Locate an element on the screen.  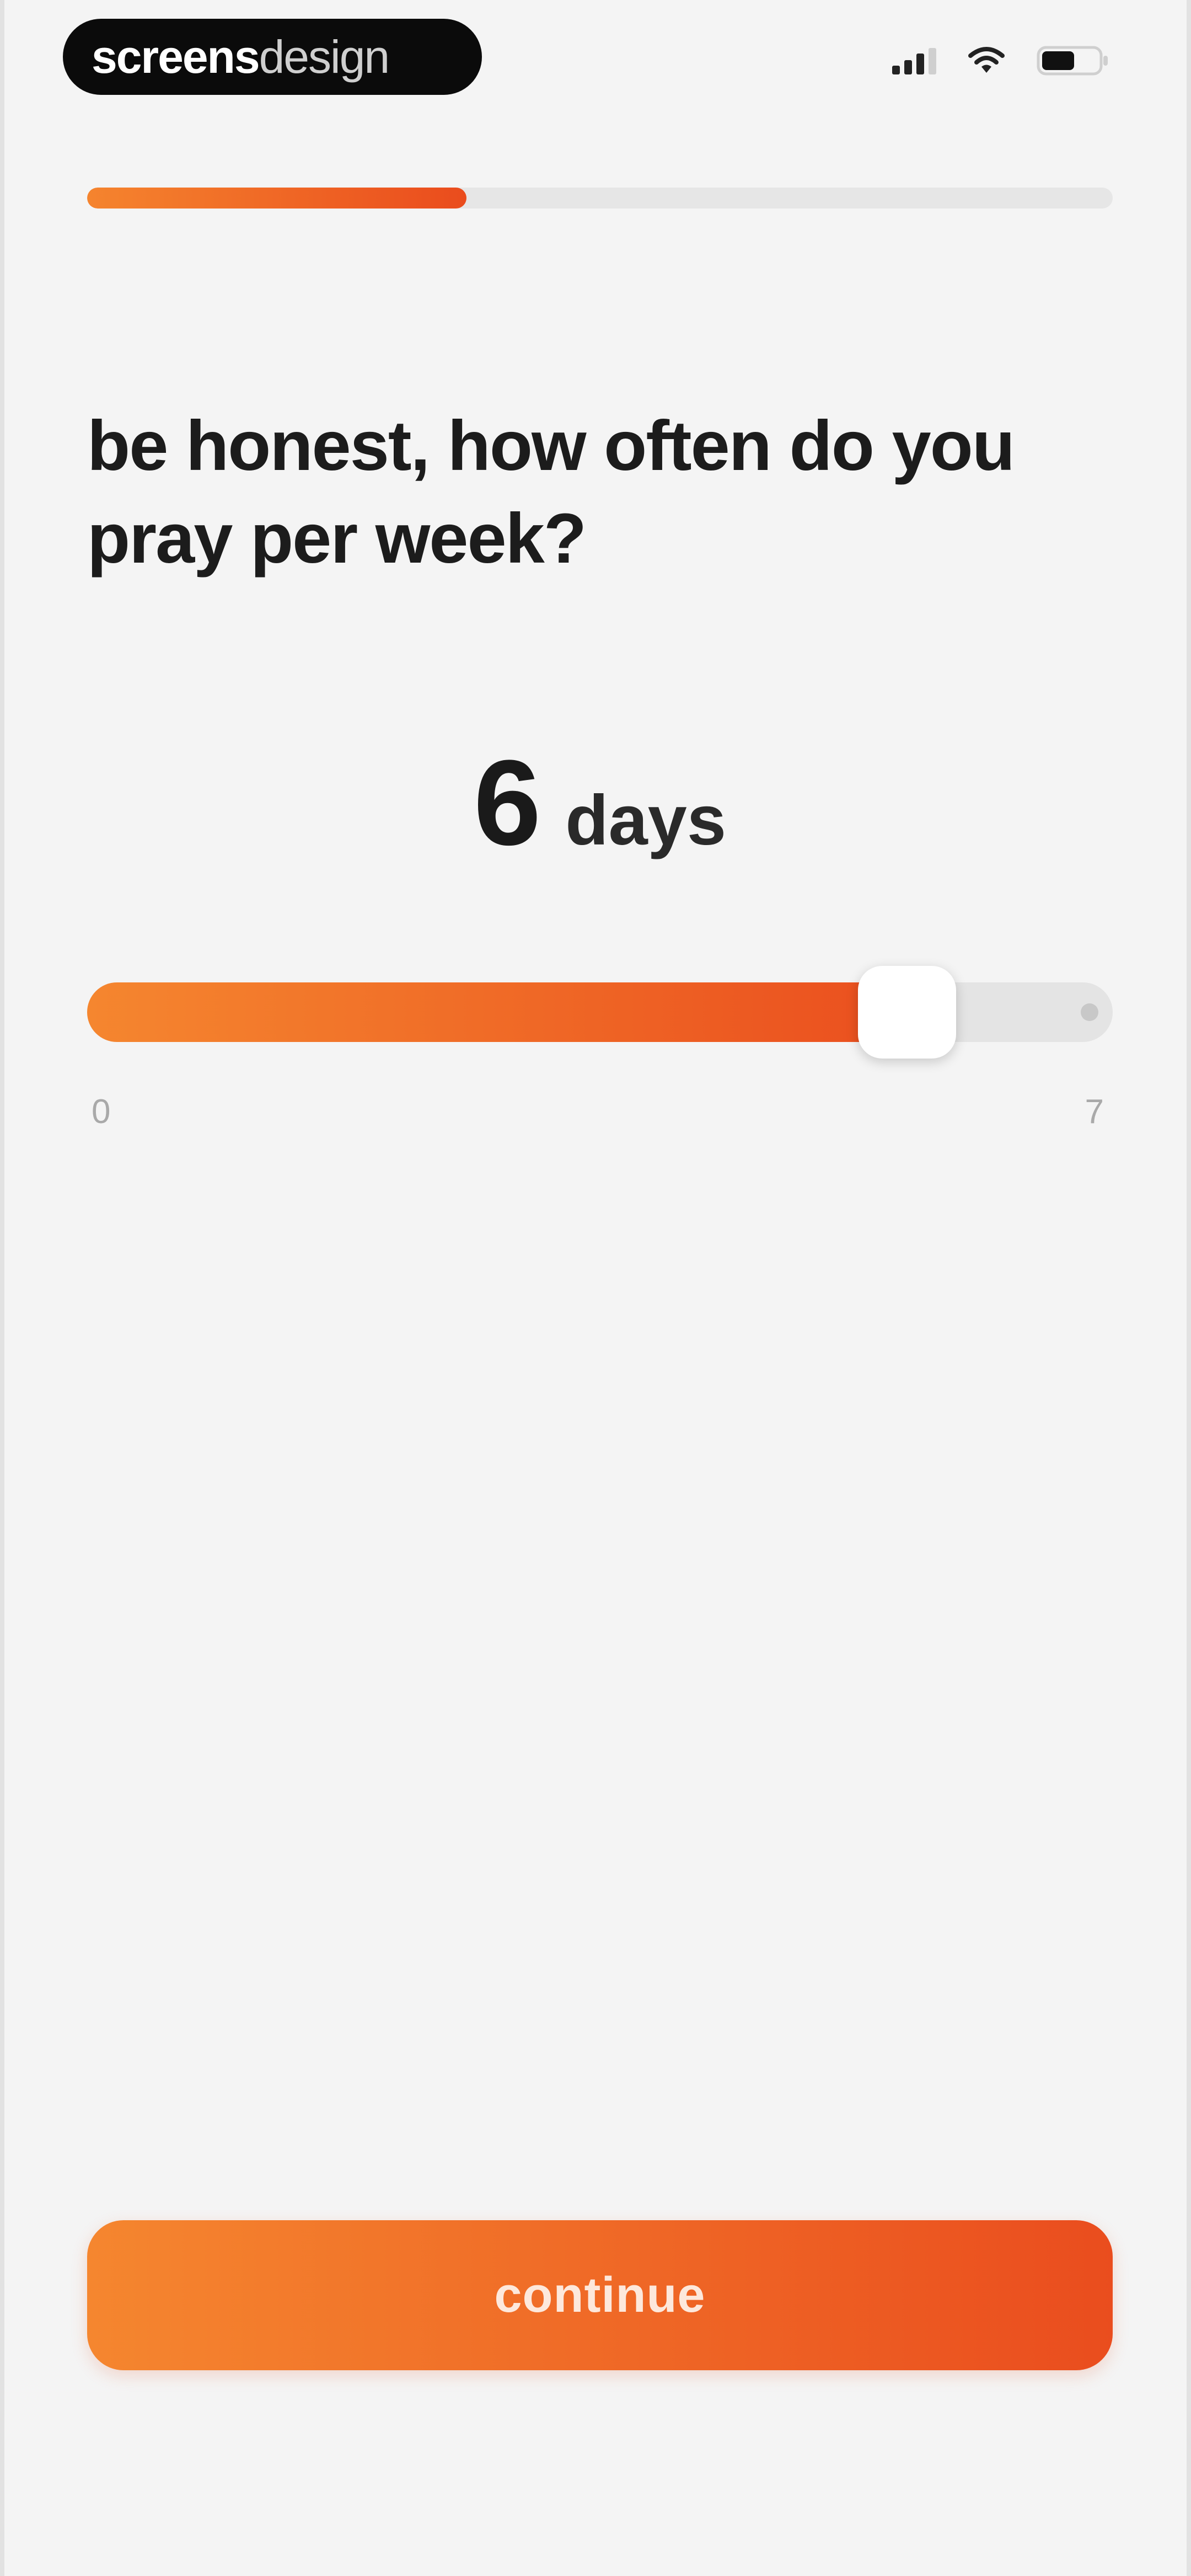
brand-name-strong: screens is located at coordinates (176, 57).